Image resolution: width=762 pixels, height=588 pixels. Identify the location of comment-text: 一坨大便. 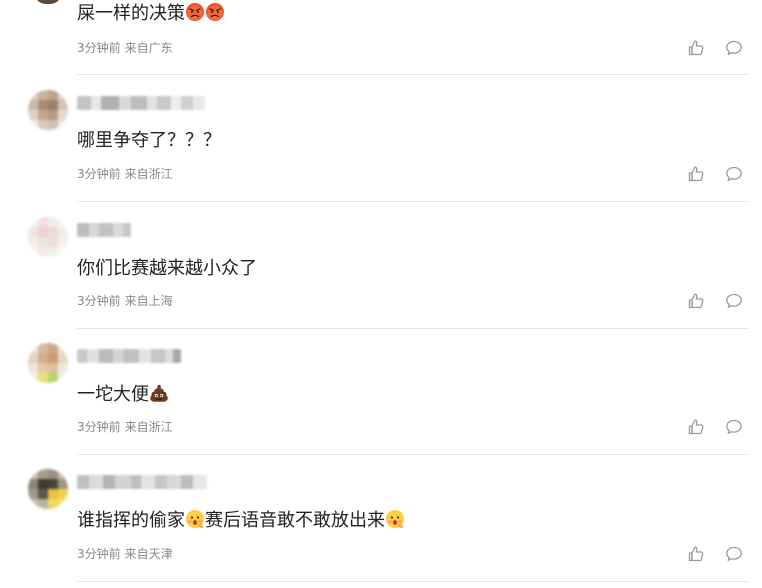
(123, 395).